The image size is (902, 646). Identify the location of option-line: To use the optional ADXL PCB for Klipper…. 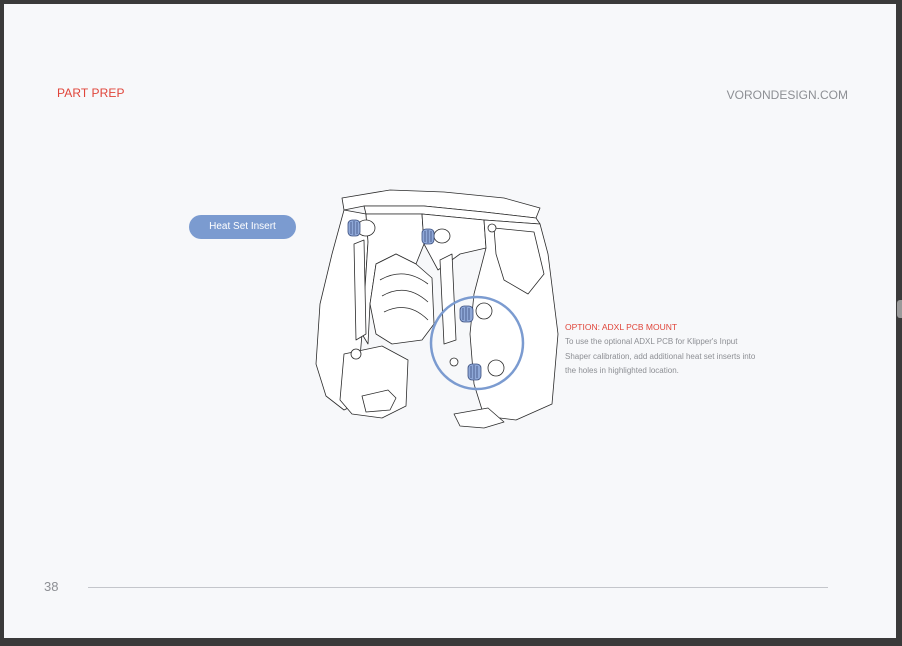
(651, 341).